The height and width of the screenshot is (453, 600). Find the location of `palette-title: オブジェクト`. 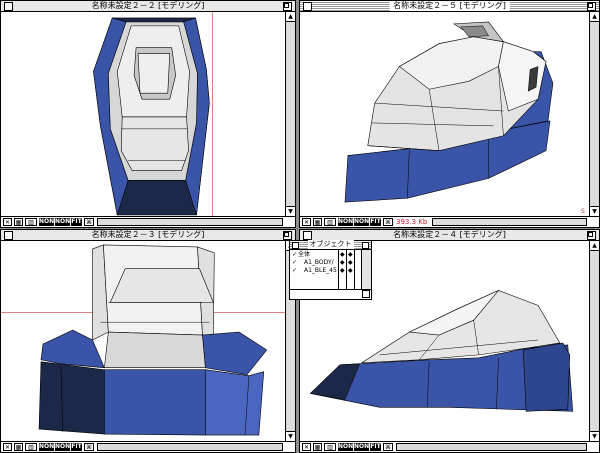

palette-title: オブジェクト is located at coordinates (330, 244).